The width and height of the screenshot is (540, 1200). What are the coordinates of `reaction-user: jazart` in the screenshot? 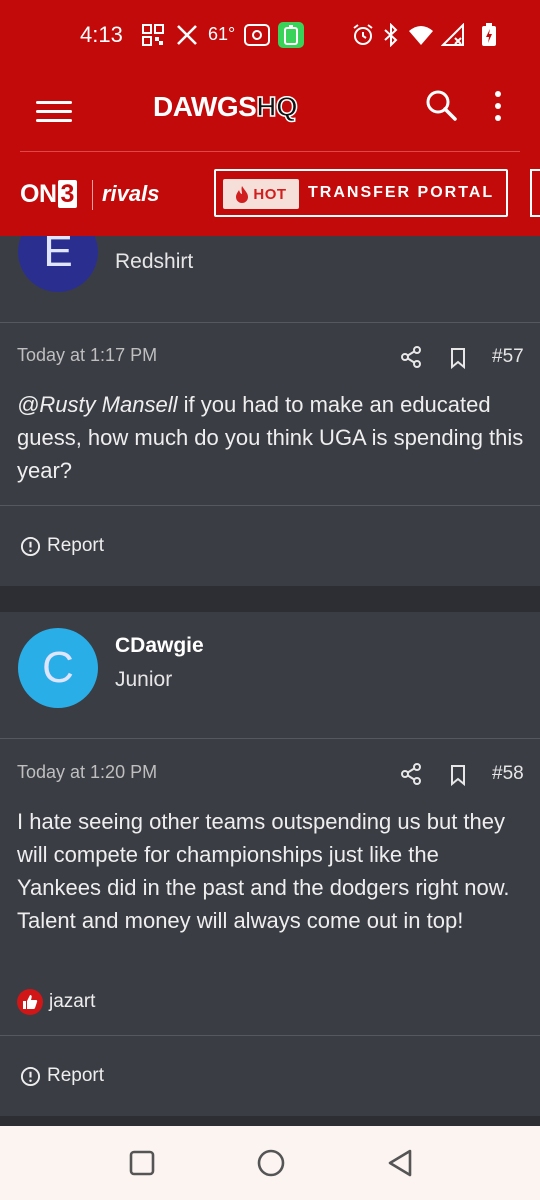 It's located at (72, 1002).